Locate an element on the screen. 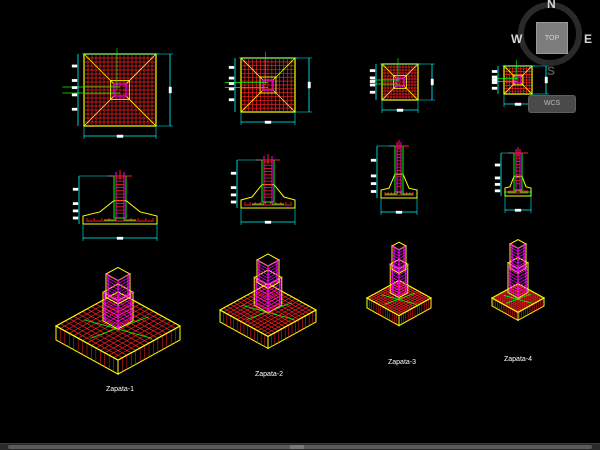 The height and width of the screenshot is (450, 600). wcs-menu-button: WCS is located at coordinates (552, 104).